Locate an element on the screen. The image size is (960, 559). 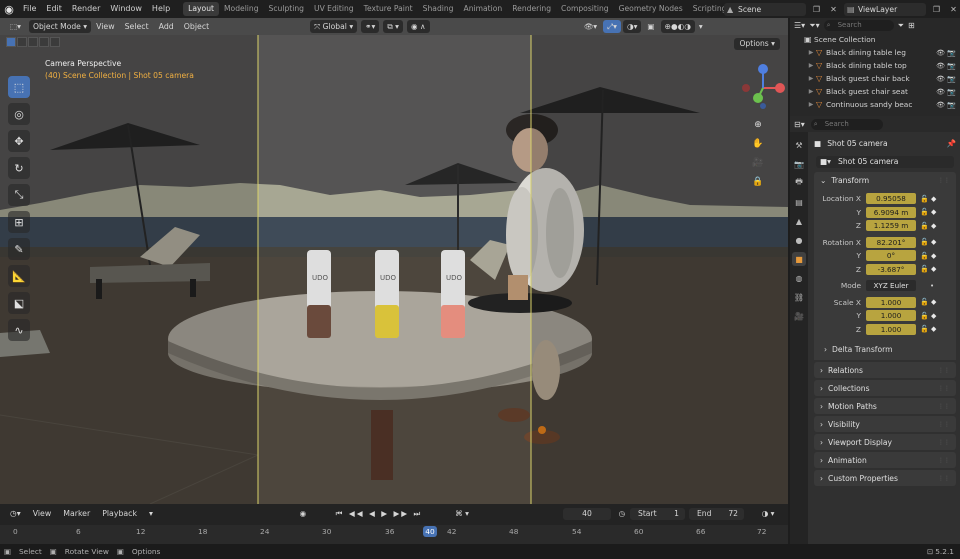
timeline-menu-view: View is located at coordinates (42, 513).